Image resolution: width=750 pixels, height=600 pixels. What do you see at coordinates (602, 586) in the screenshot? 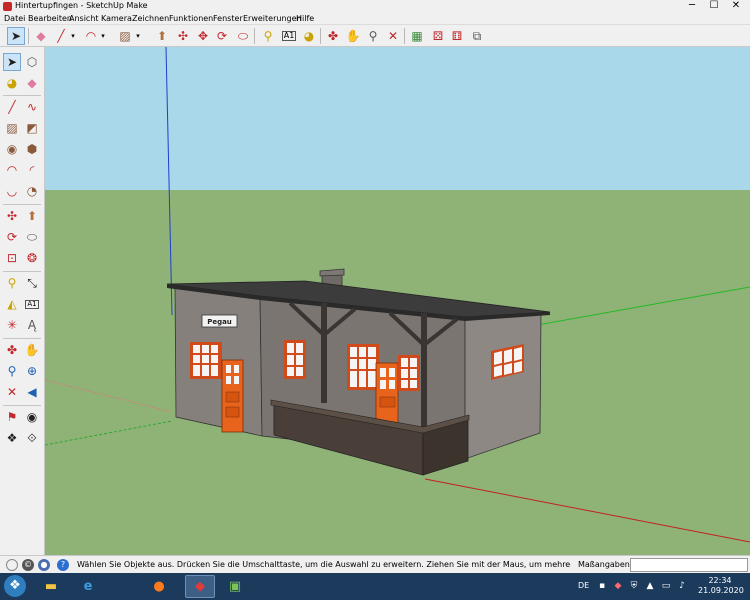
I see `tray-app-icon: ▪` at bounding box center [602, 586].